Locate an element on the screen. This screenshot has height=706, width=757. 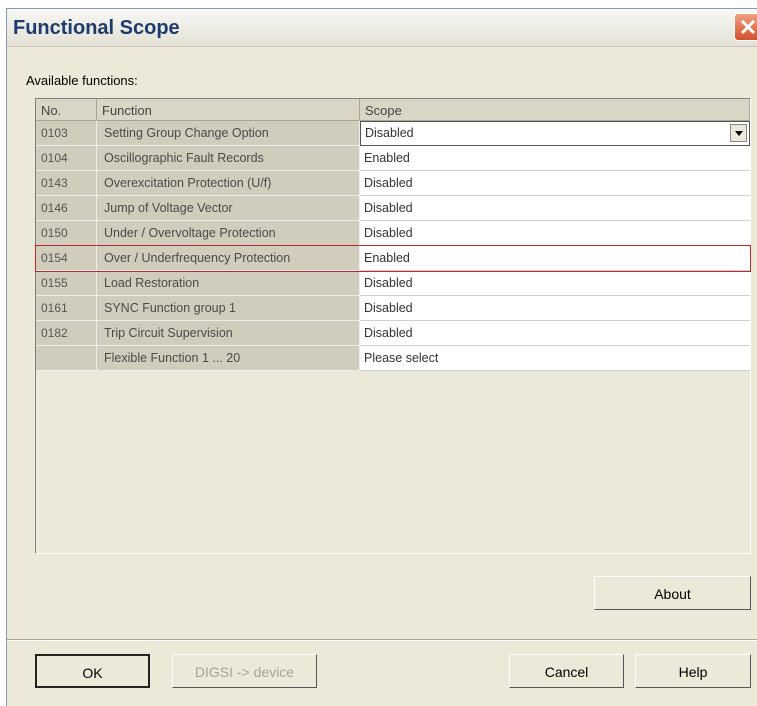
chevron-down-icon is located at coordinates (739, 133).